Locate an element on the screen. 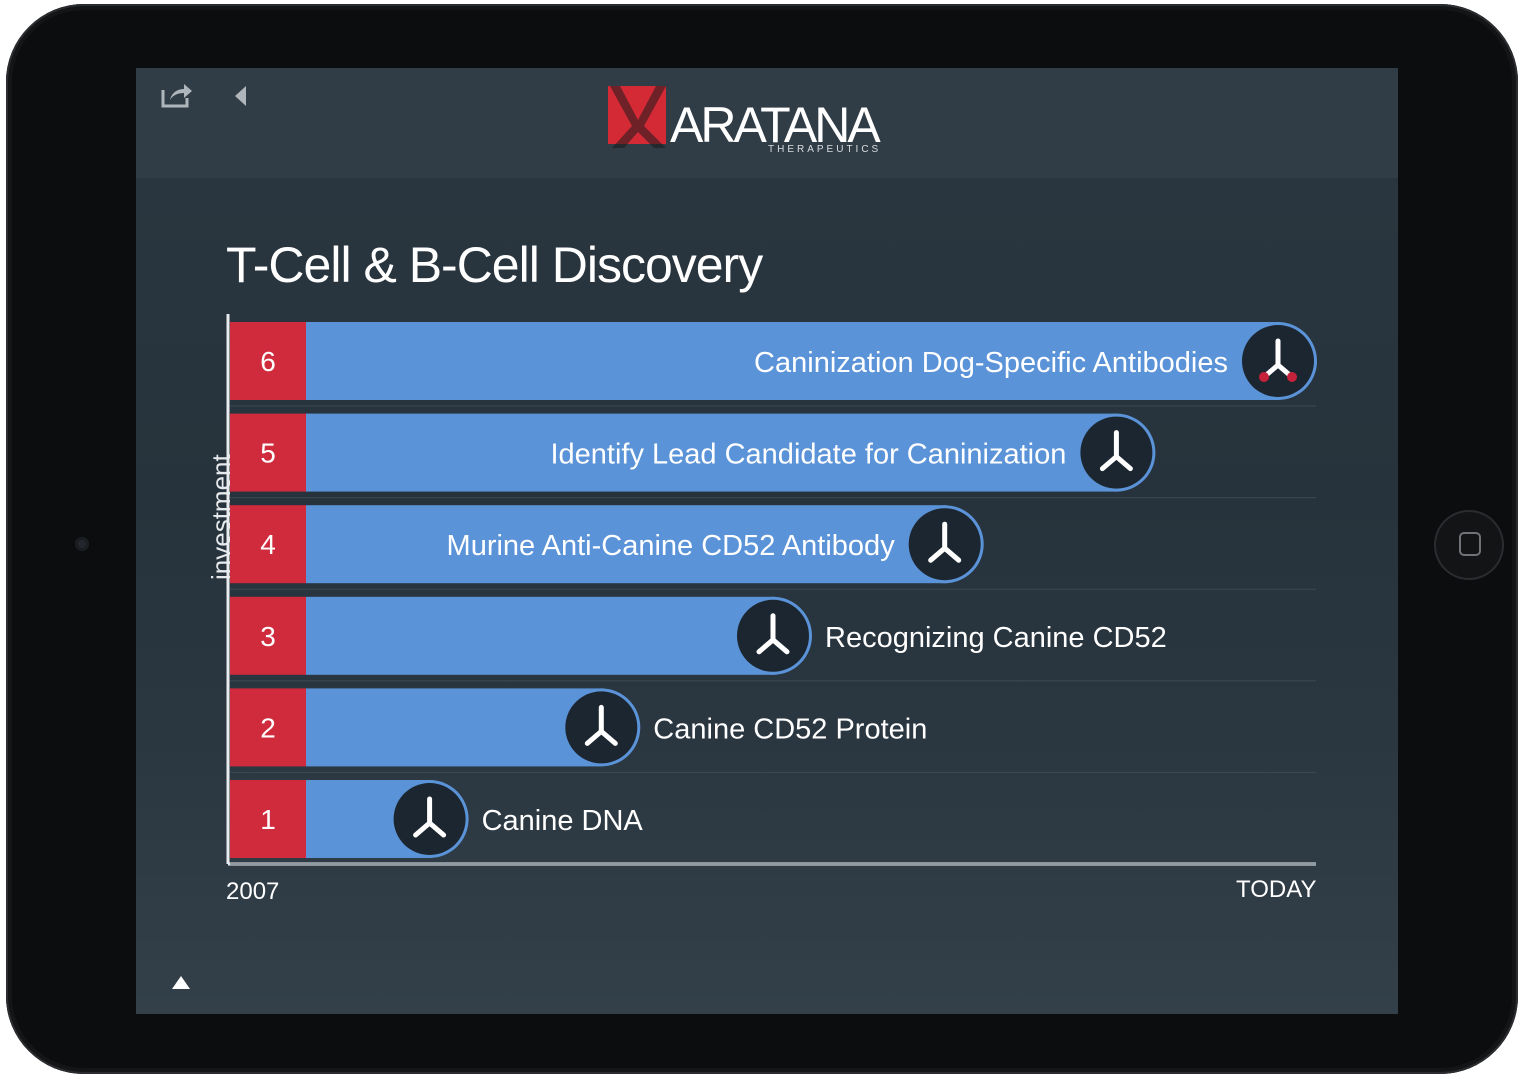 The image size is (1518, 1076). step-number-6: 6 is located at coordinates (268, 361).